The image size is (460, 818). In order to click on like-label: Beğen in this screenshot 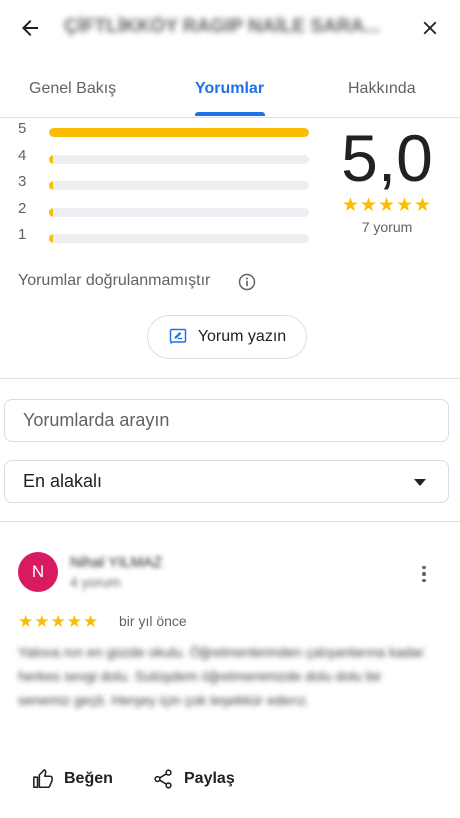, I will do `click(88, 778)`.